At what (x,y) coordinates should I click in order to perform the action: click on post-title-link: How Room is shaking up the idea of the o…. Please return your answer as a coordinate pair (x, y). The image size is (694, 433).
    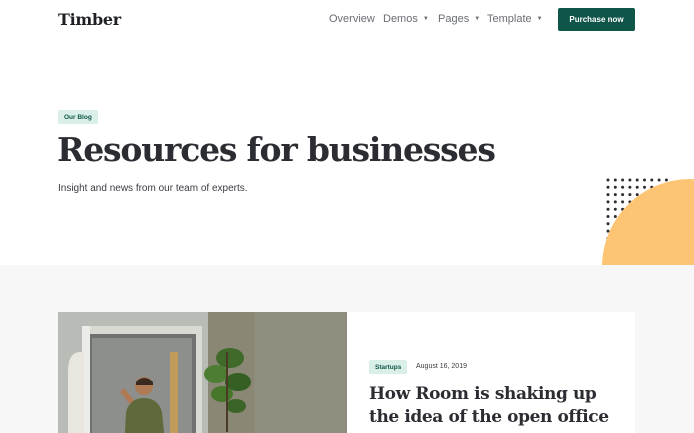
    Looking at the image, I should click on (499, 406).